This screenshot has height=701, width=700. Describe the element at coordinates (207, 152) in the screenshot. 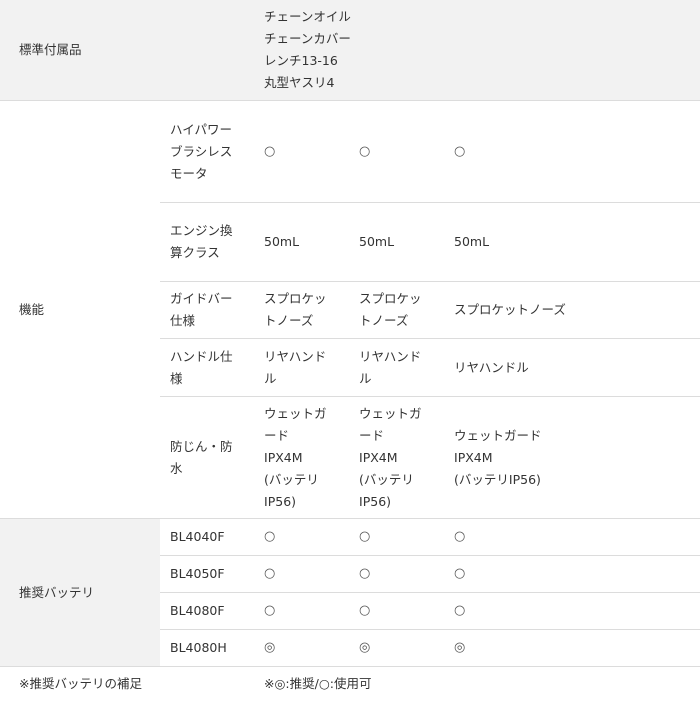

I see `brushless-label: ハイパワーブラシレスモータ` at that location.